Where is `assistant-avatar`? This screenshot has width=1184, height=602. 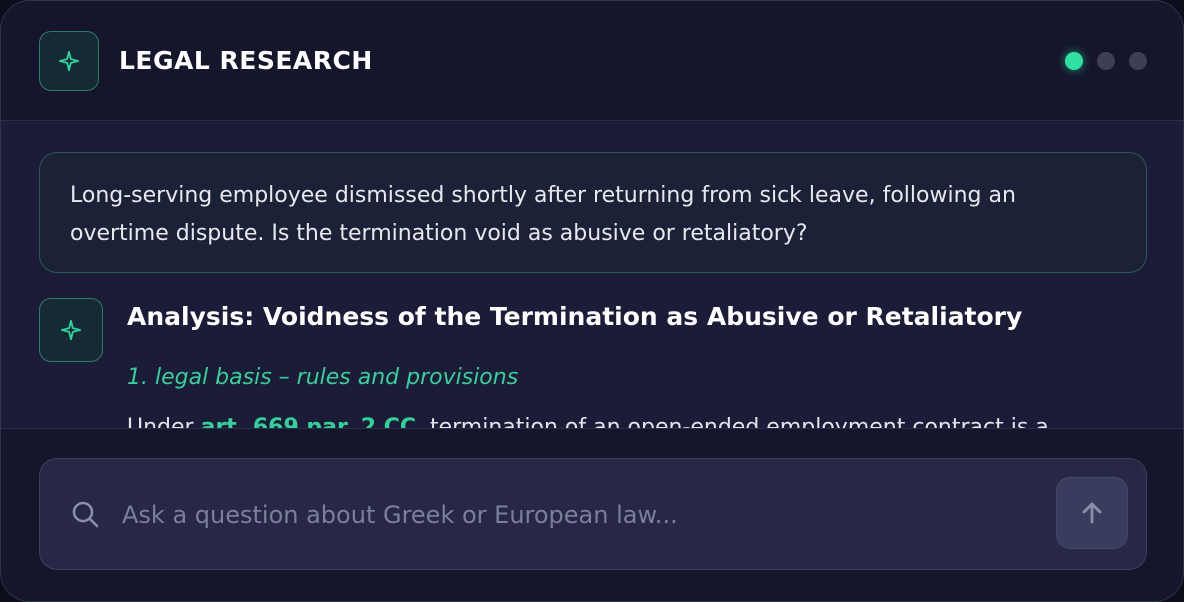
assistant-avatar is located at coordinates (71, 330).